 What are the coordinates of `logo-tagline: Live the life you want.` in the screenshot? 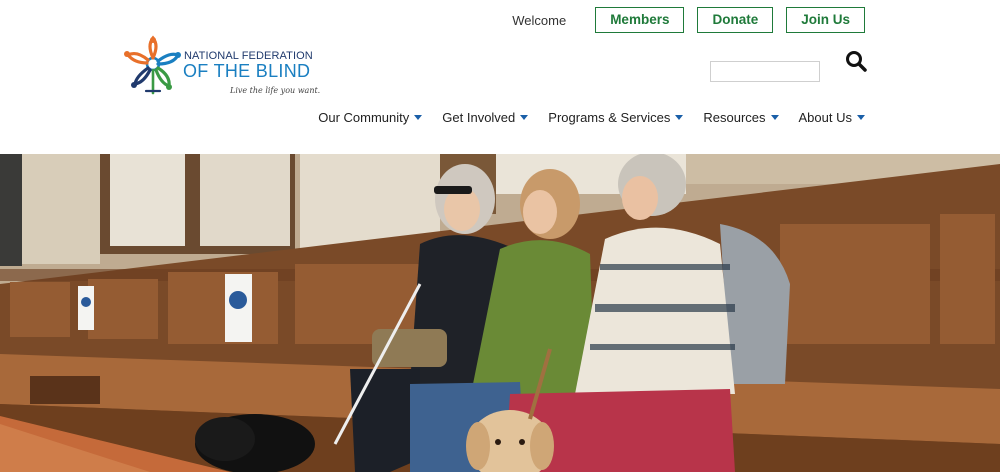 It's located at (275, 90).